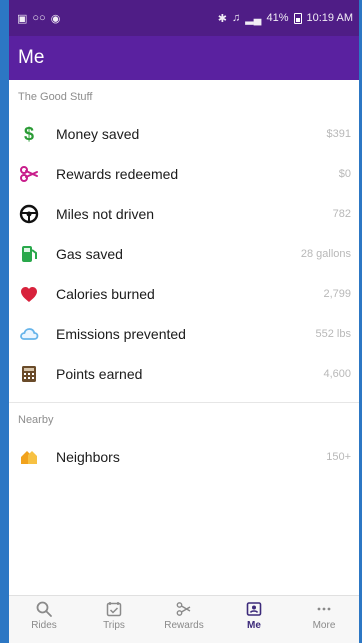 This screenshot has width=362, height=643. What do you see at coordinates (31, 57) in the screenshot?
I see `page-title: Me` at bounding box center [31, 57].